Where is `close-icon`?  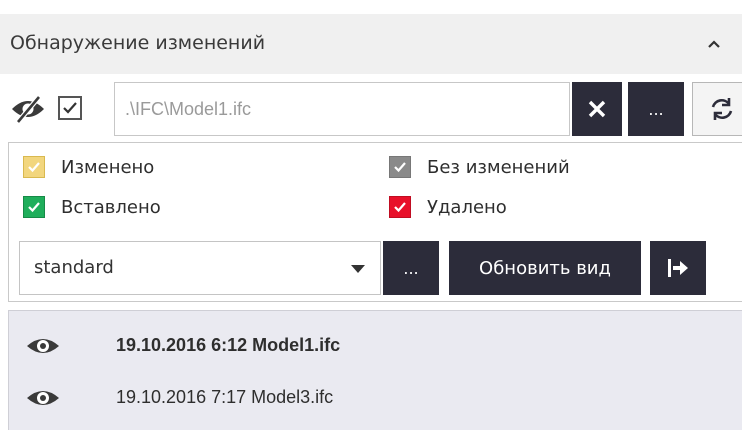
close-icon is located at coordinates (597, 109).